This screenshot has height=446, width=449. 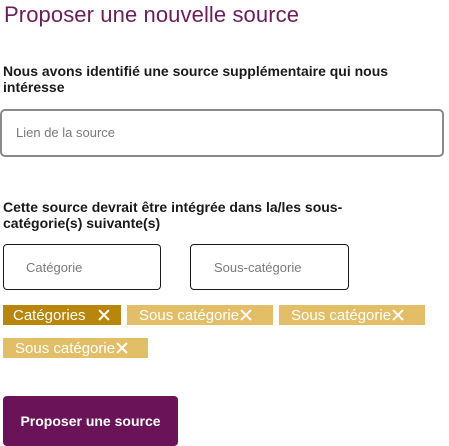 What do you see at coordinates (222, 133) in the screenshot?
I see `source-link-input: Lien de la source` at bounding box center [222, 133].